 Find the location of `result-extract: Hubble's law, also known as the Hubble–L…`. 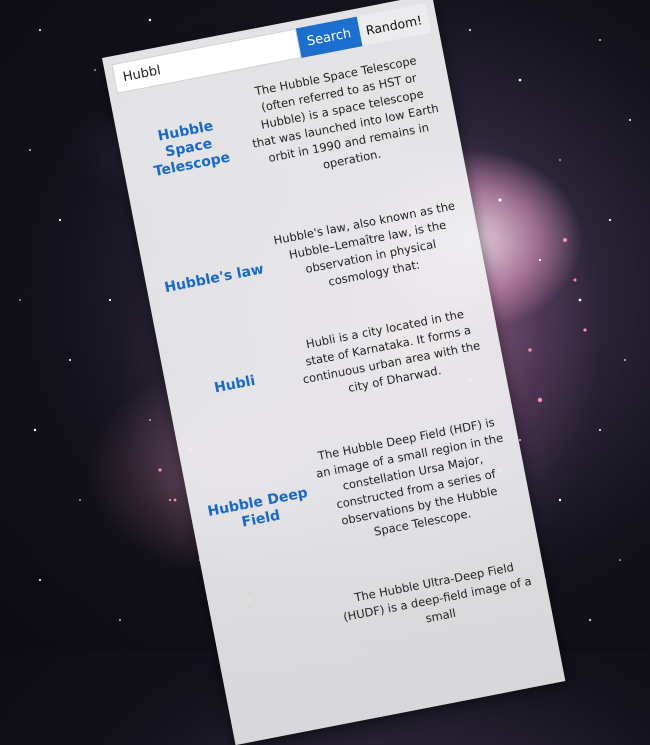

result-extract: Hubble's law, also known as the Hubble–L… is located at coordinates (364, 243).